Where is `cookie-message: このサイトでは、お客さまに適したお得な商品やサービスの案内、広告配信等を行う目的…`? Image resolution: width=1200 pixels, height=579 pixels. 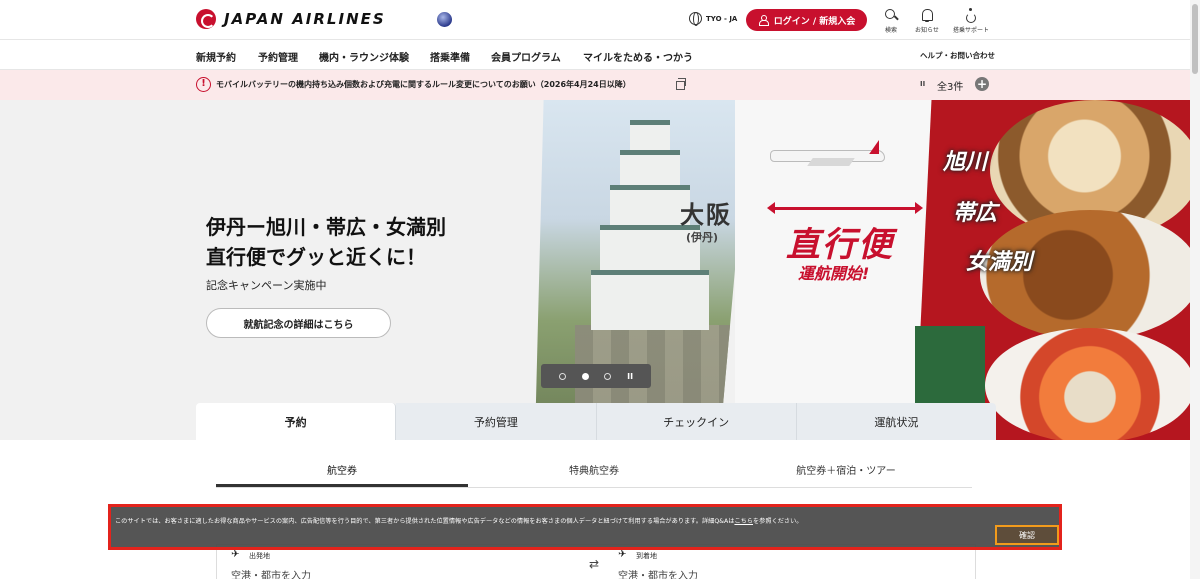
cookie-message: このサイトでは、お客さまに適したお得な商品やサービスの案内、広告配信等を行う目的… is located at coordinates (425, 521).